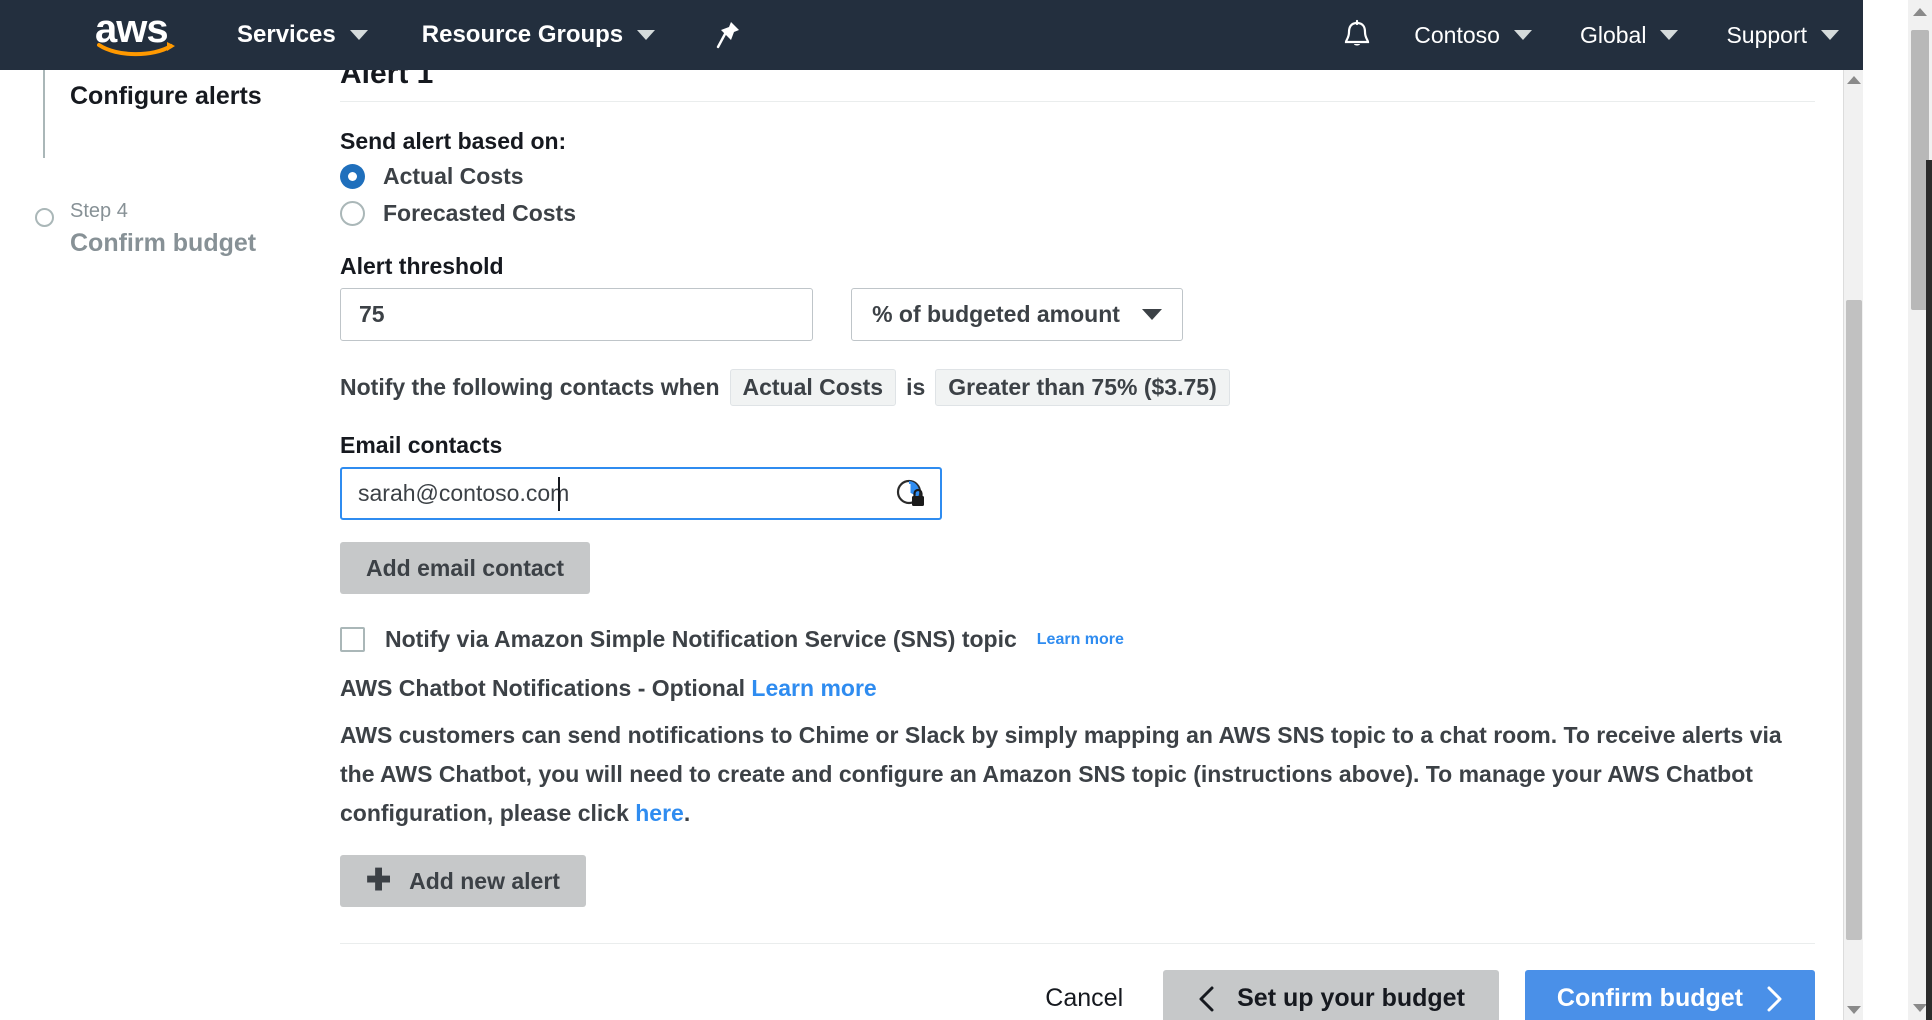 Image resolution: width=1932 pixels, height=1020 pixels. I want to click on bell-icon, so click(1357, 35).